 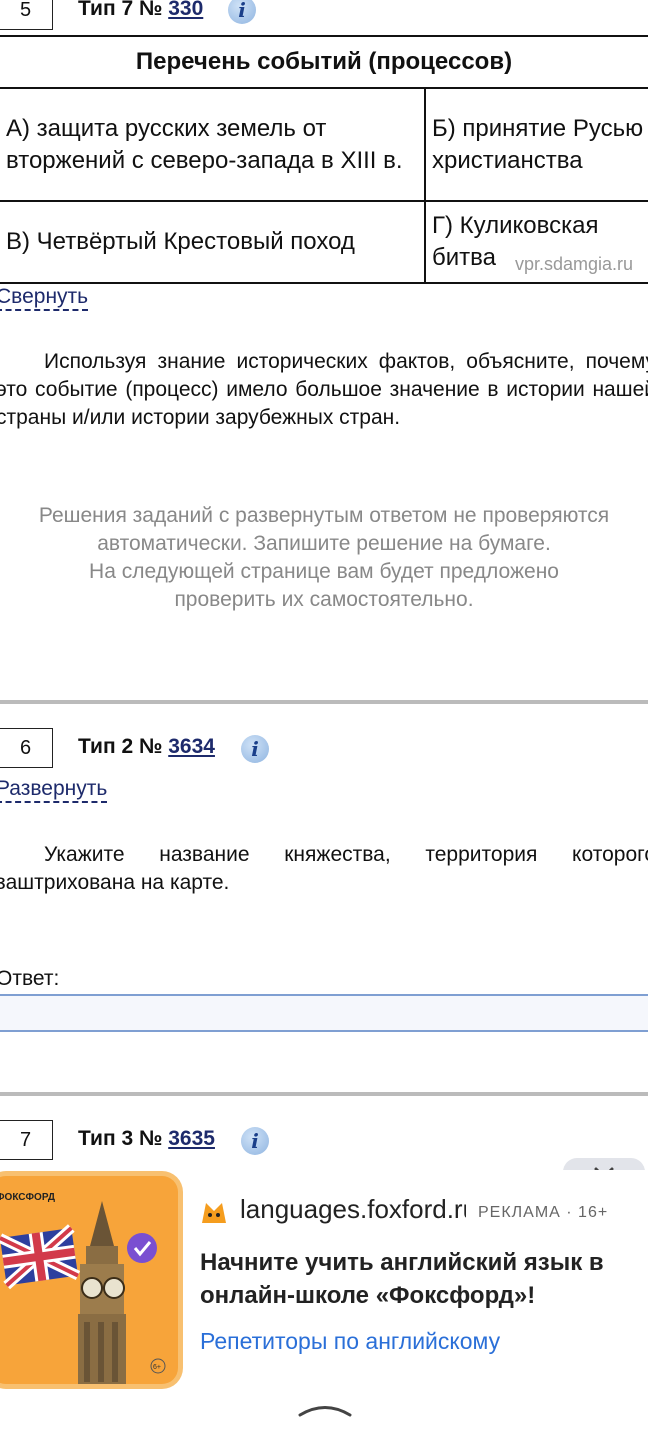 I want to click on svg-text: ФОКСФОРД, so click(x=27, y=1197).